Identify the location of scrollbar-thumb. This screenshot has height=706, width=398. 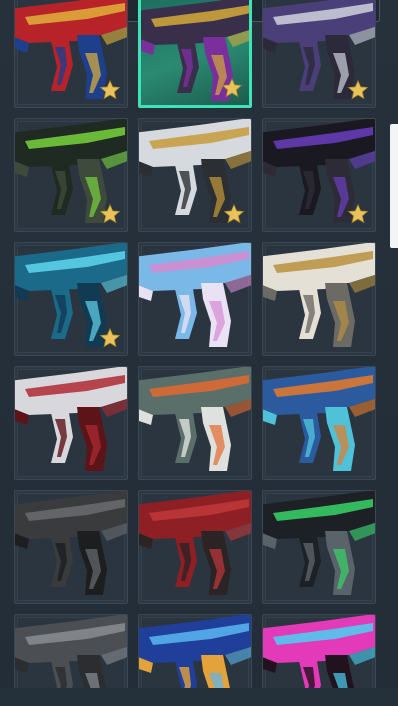
(394, 186).